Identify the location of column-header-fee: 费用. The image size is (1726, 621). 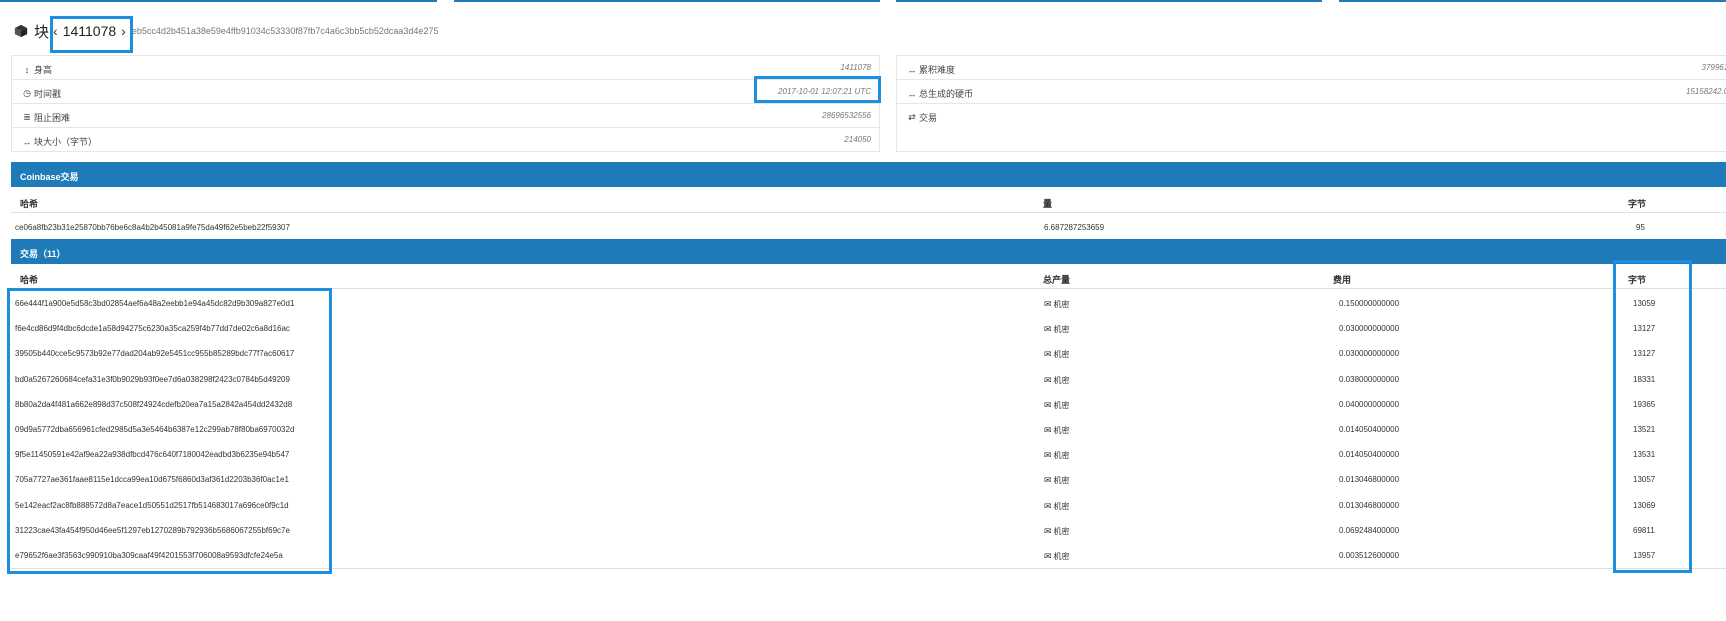
(1342, 280).